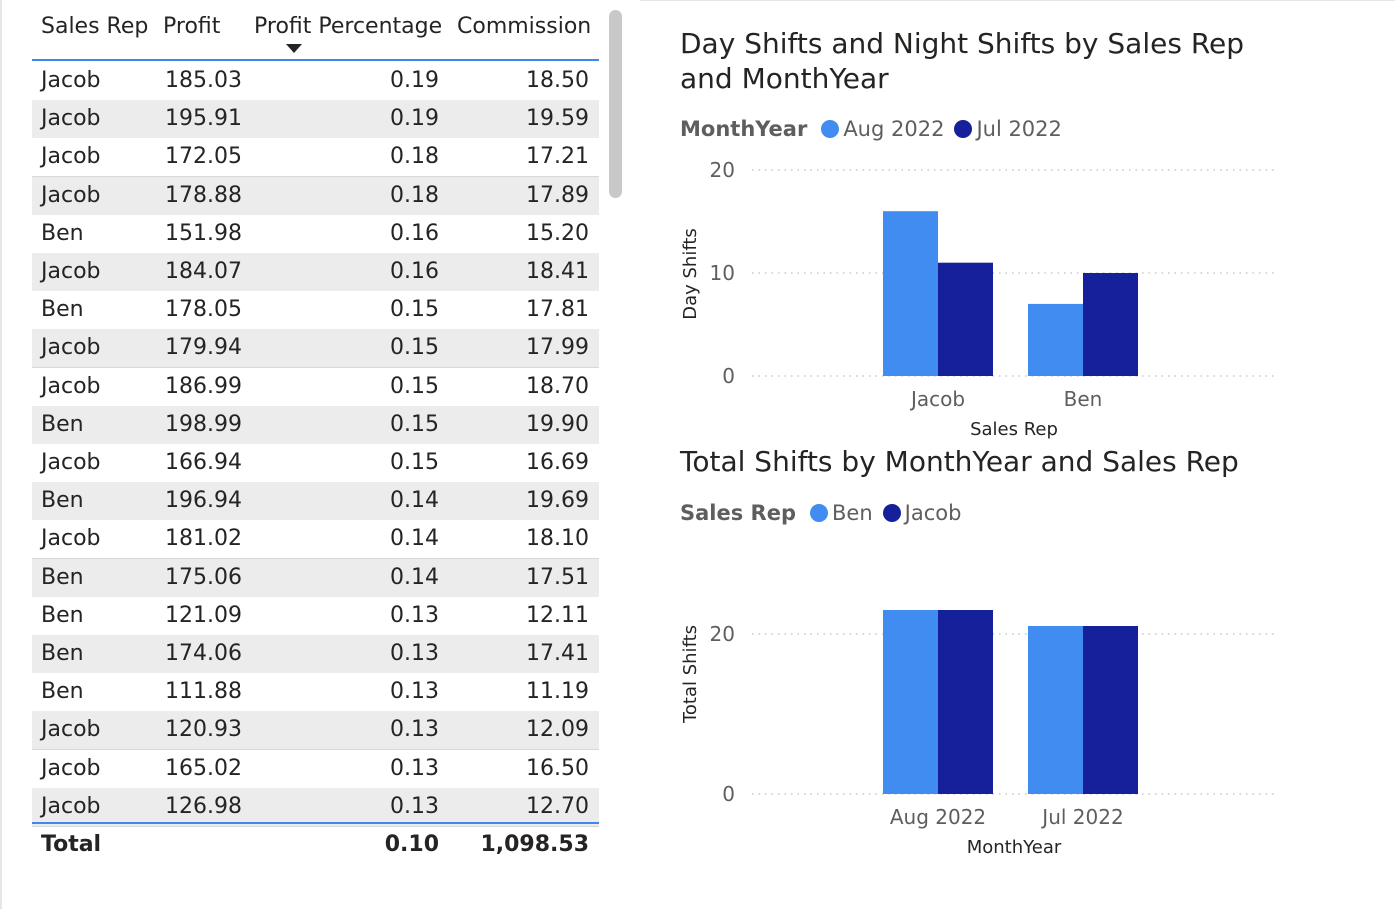  Describe the element at coordinates (315, 769) in the screenshot. I see `table-row: Jacob 165.02 0.13 16.50` at that location.